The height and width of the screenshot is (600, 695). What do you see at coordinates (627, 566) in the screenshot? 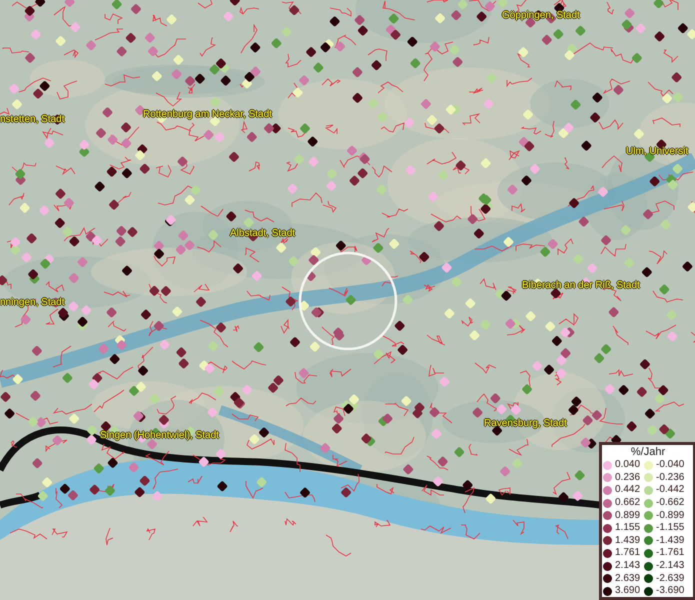
I see `legend-value: 2.143` at bounding box center [627, 566].